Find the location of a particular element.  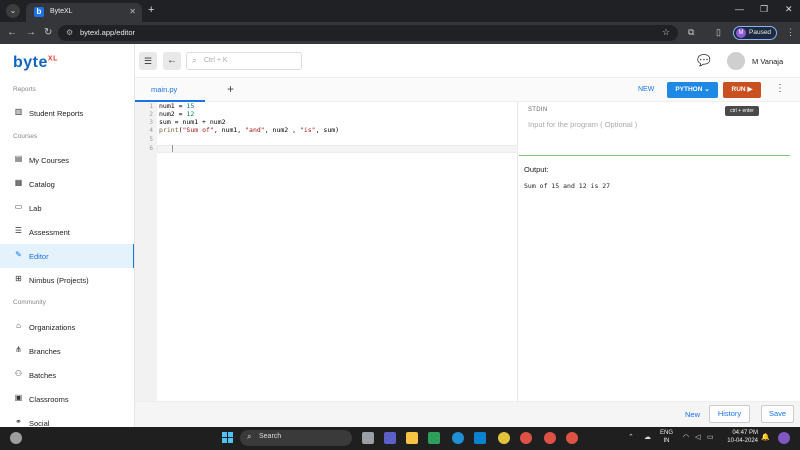

sidebar-item-lab: ▭ Lab is located at coordinates (67, 208).